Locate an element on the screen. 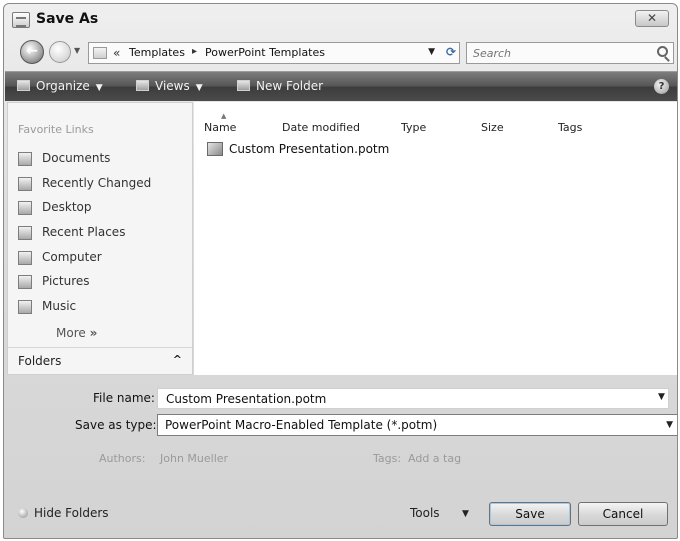 Image resolution: width=680 pixels, height=541 pixels. cancel-button: Cancel is located at coordinates (623, 514).